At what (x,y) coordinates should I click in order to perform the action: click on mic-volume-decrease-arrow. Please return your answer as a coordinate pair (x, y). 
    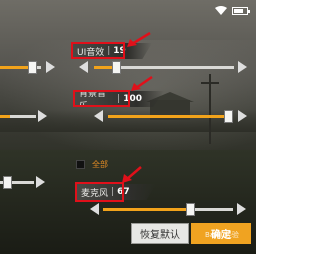
    Looking at the image, I should click on (94, 209).